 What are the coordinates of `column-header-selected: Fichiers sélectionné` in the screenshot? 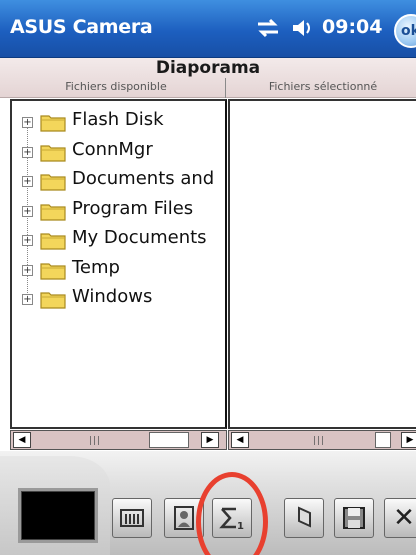 It's located at (323, 86).